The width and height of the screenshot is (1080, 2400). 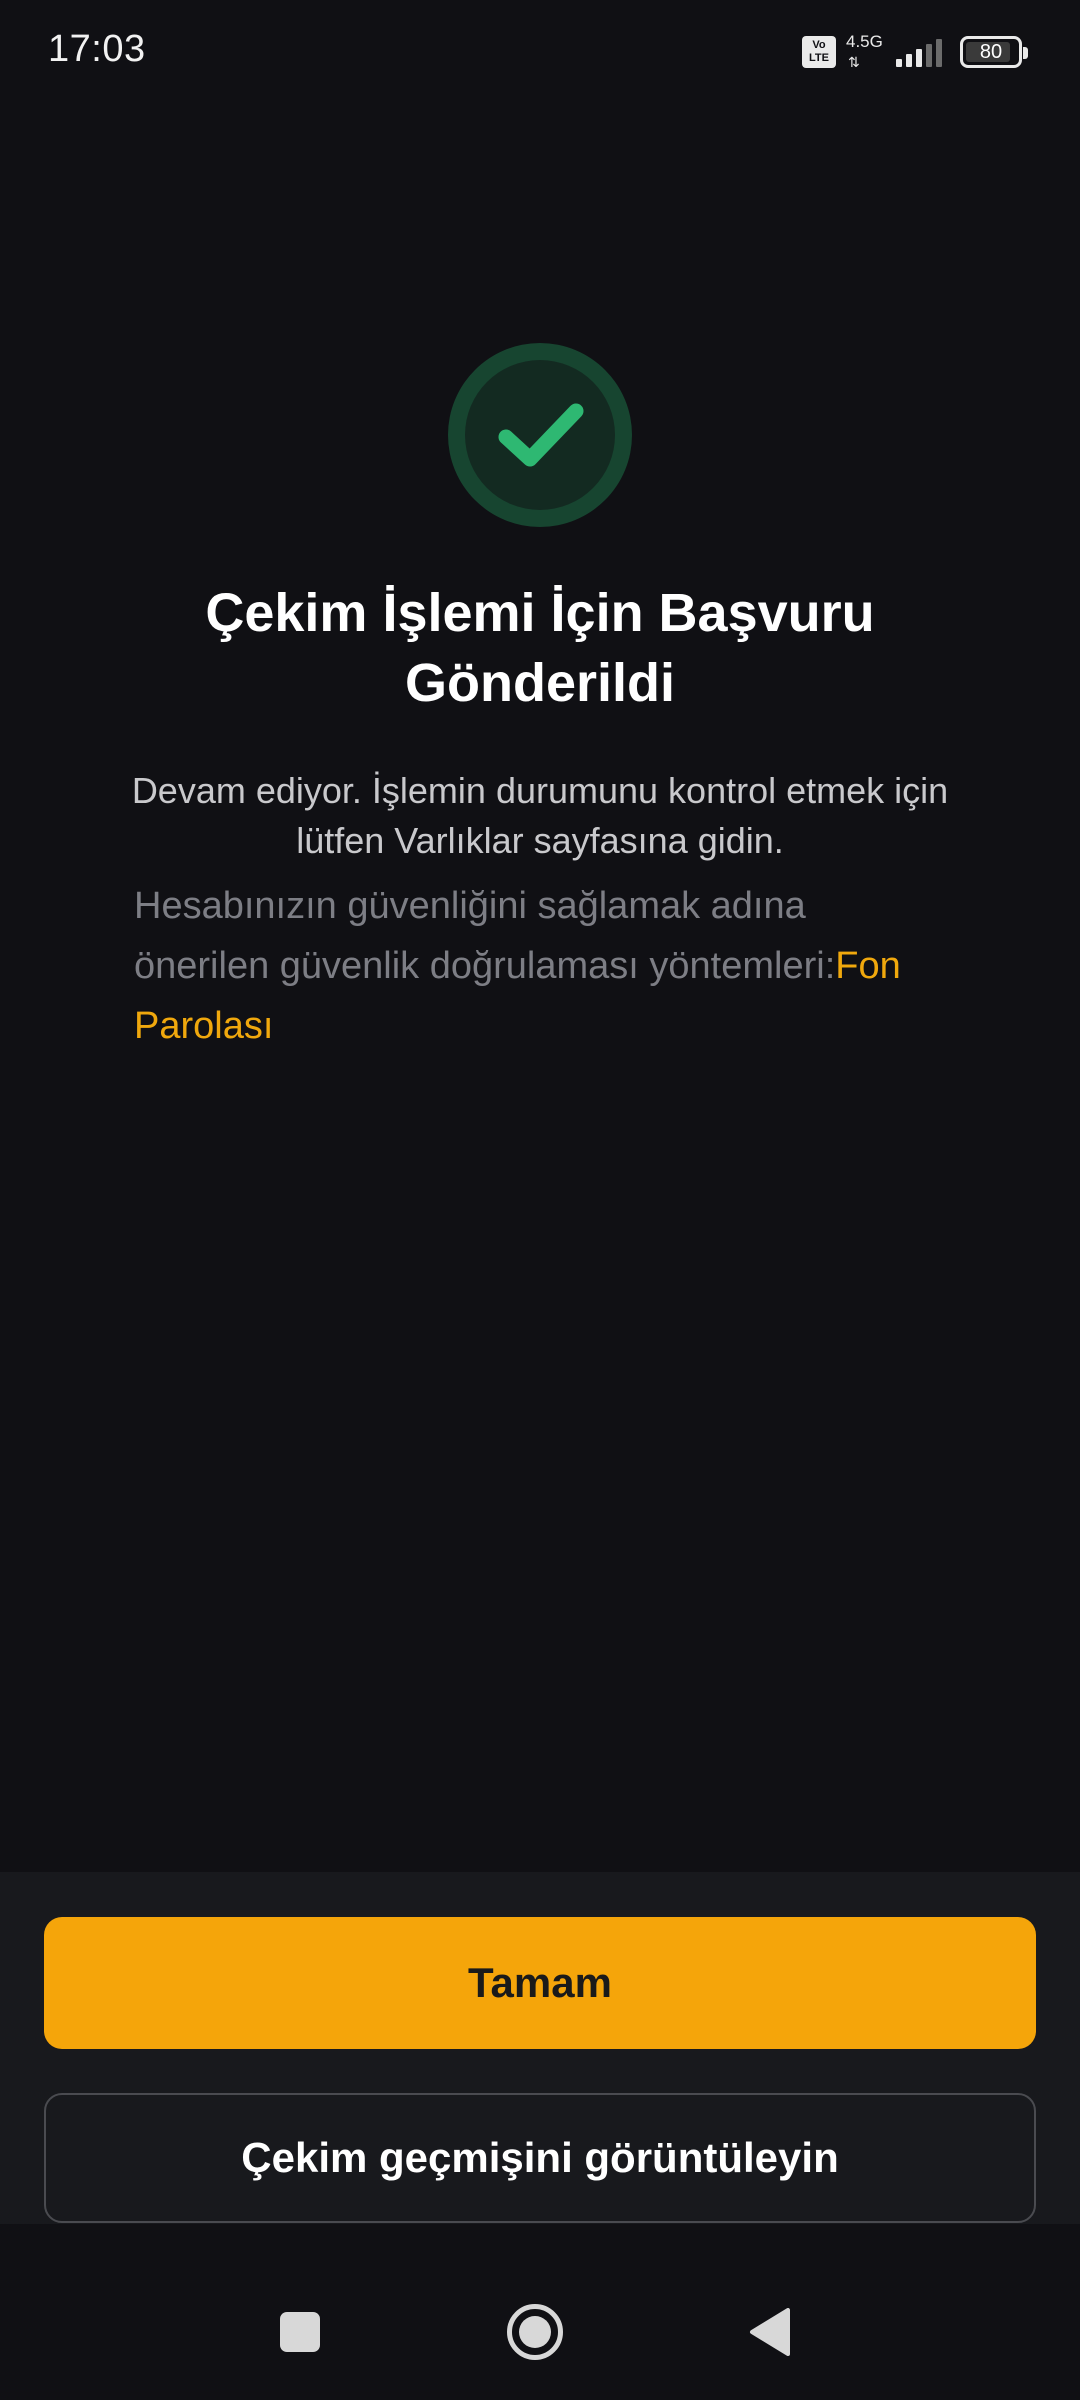 What do you see at coordinates (919, 52) in the screenshot?
I see `signal-icon` at bounding box center [919, 52].